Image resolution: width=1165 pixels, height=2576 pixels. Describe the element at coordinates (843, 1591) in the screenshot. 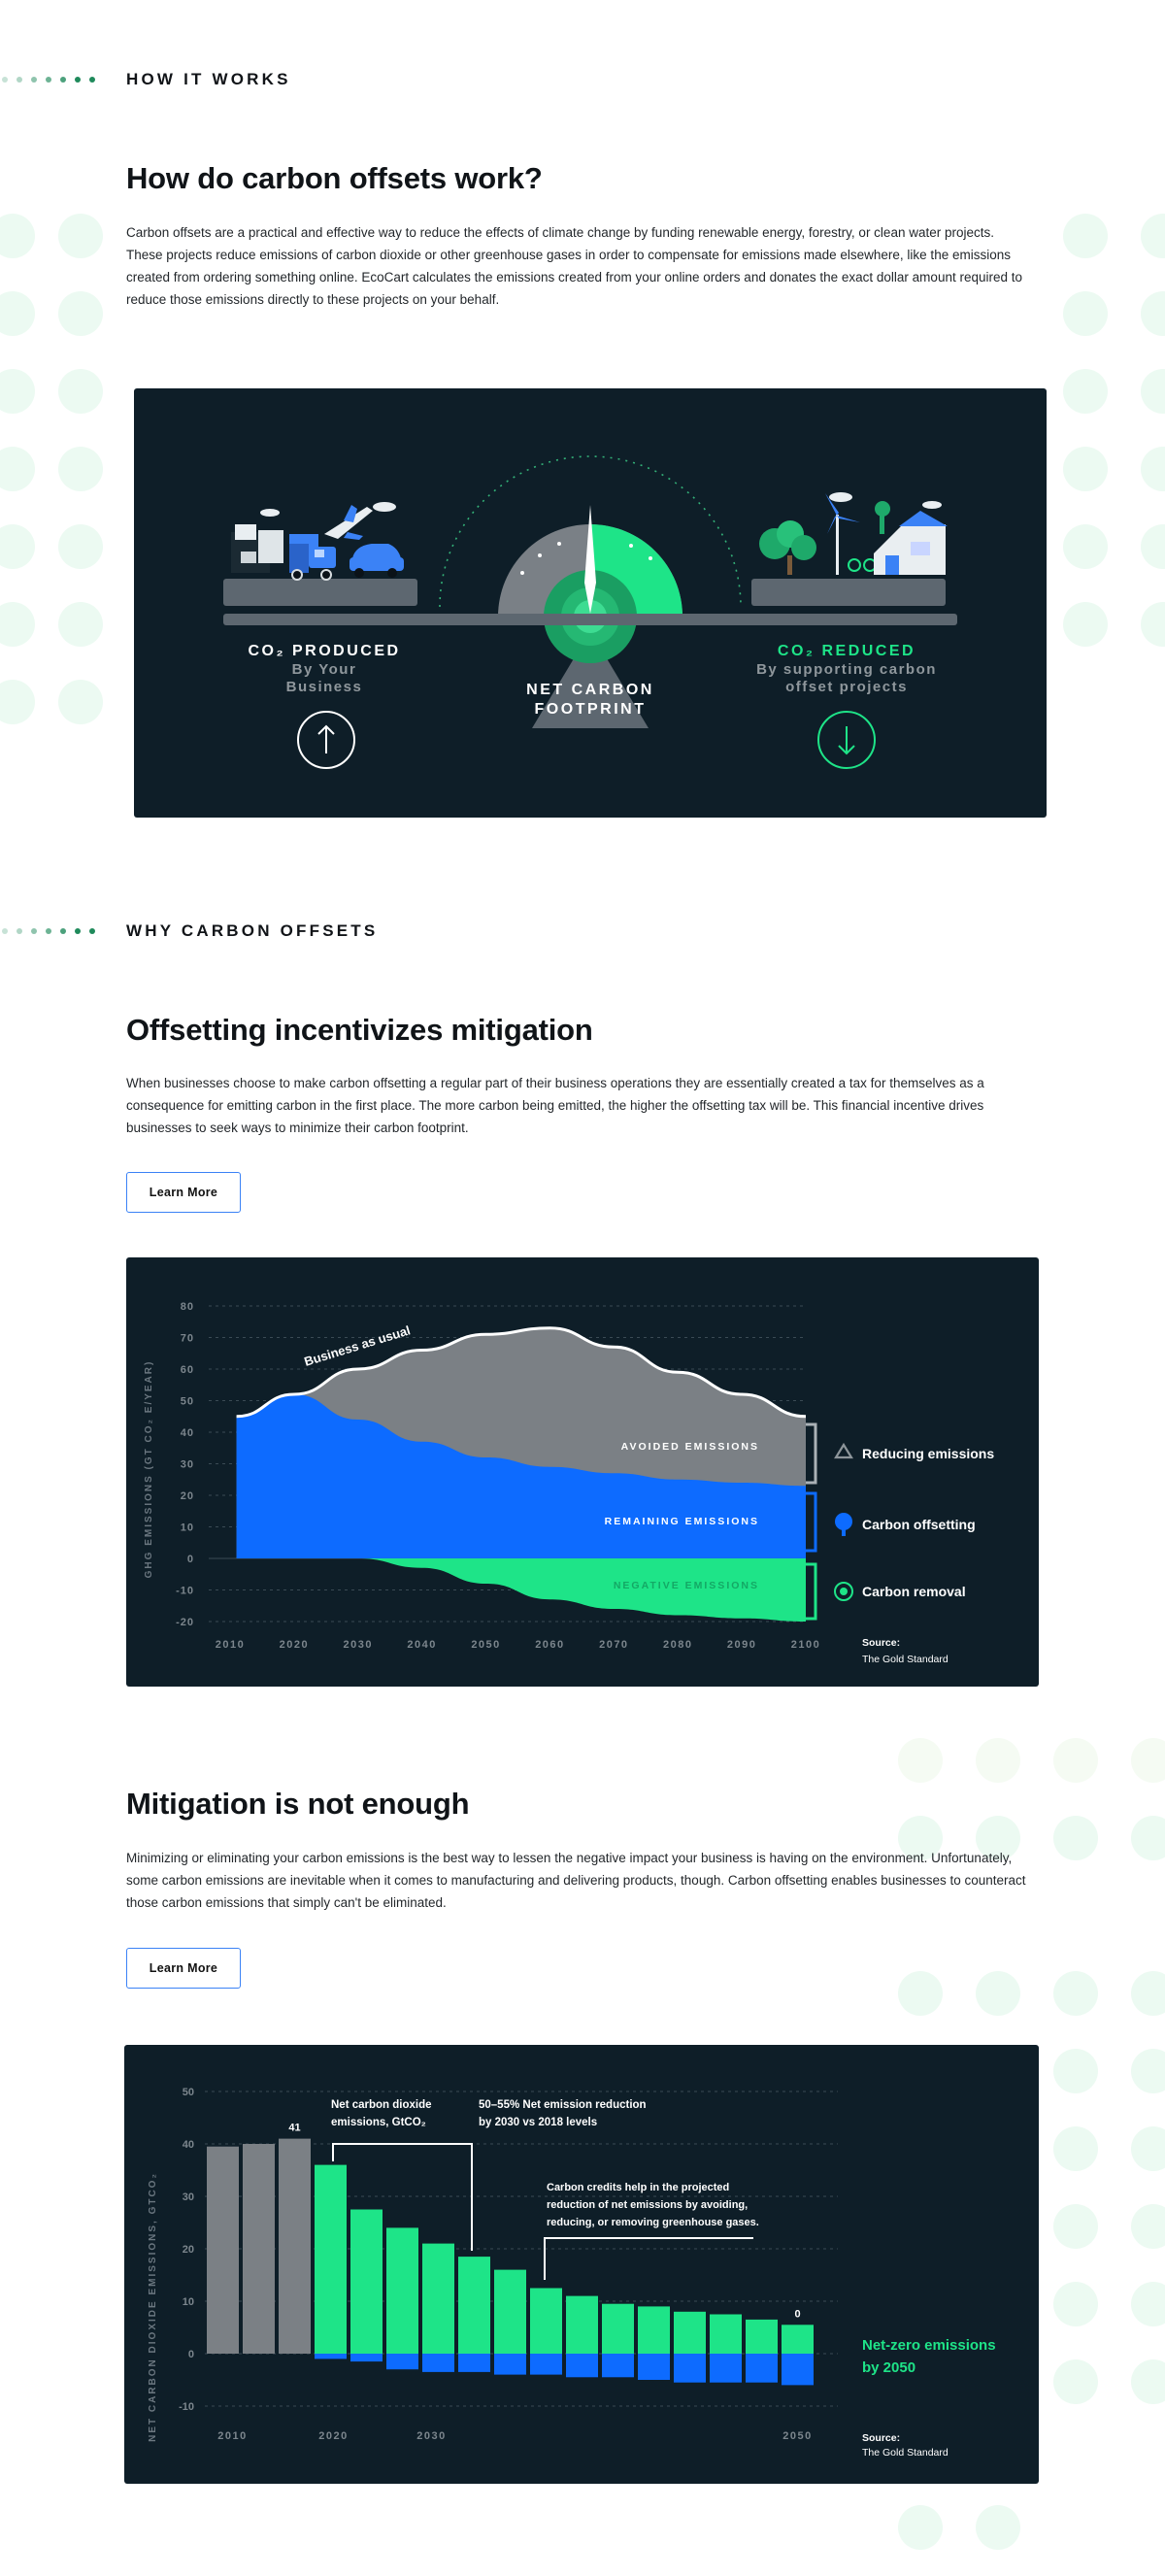

I see `target-icon` at that location.